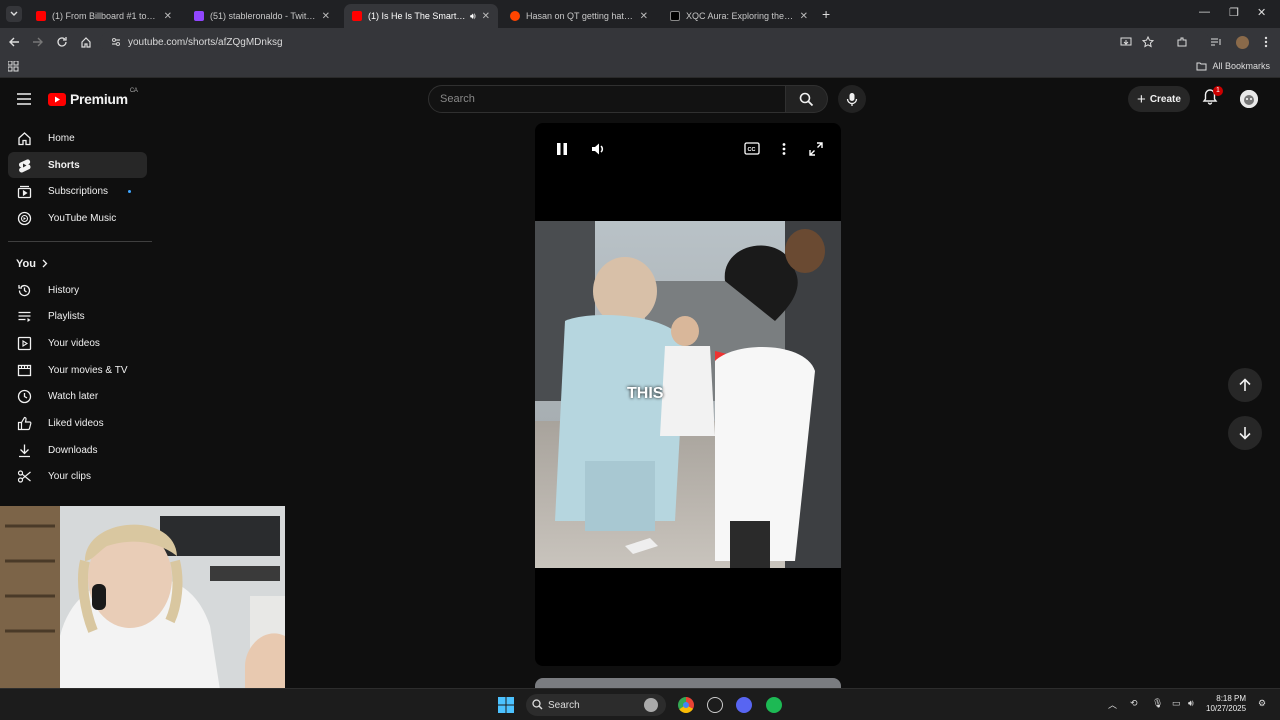 The height and width of the screenshot is (720, 1280). Describe the element at coordinates (1112, 704) in the screenshot. I see `show-hidden-icons-chevron-icon: ︿` at that location.